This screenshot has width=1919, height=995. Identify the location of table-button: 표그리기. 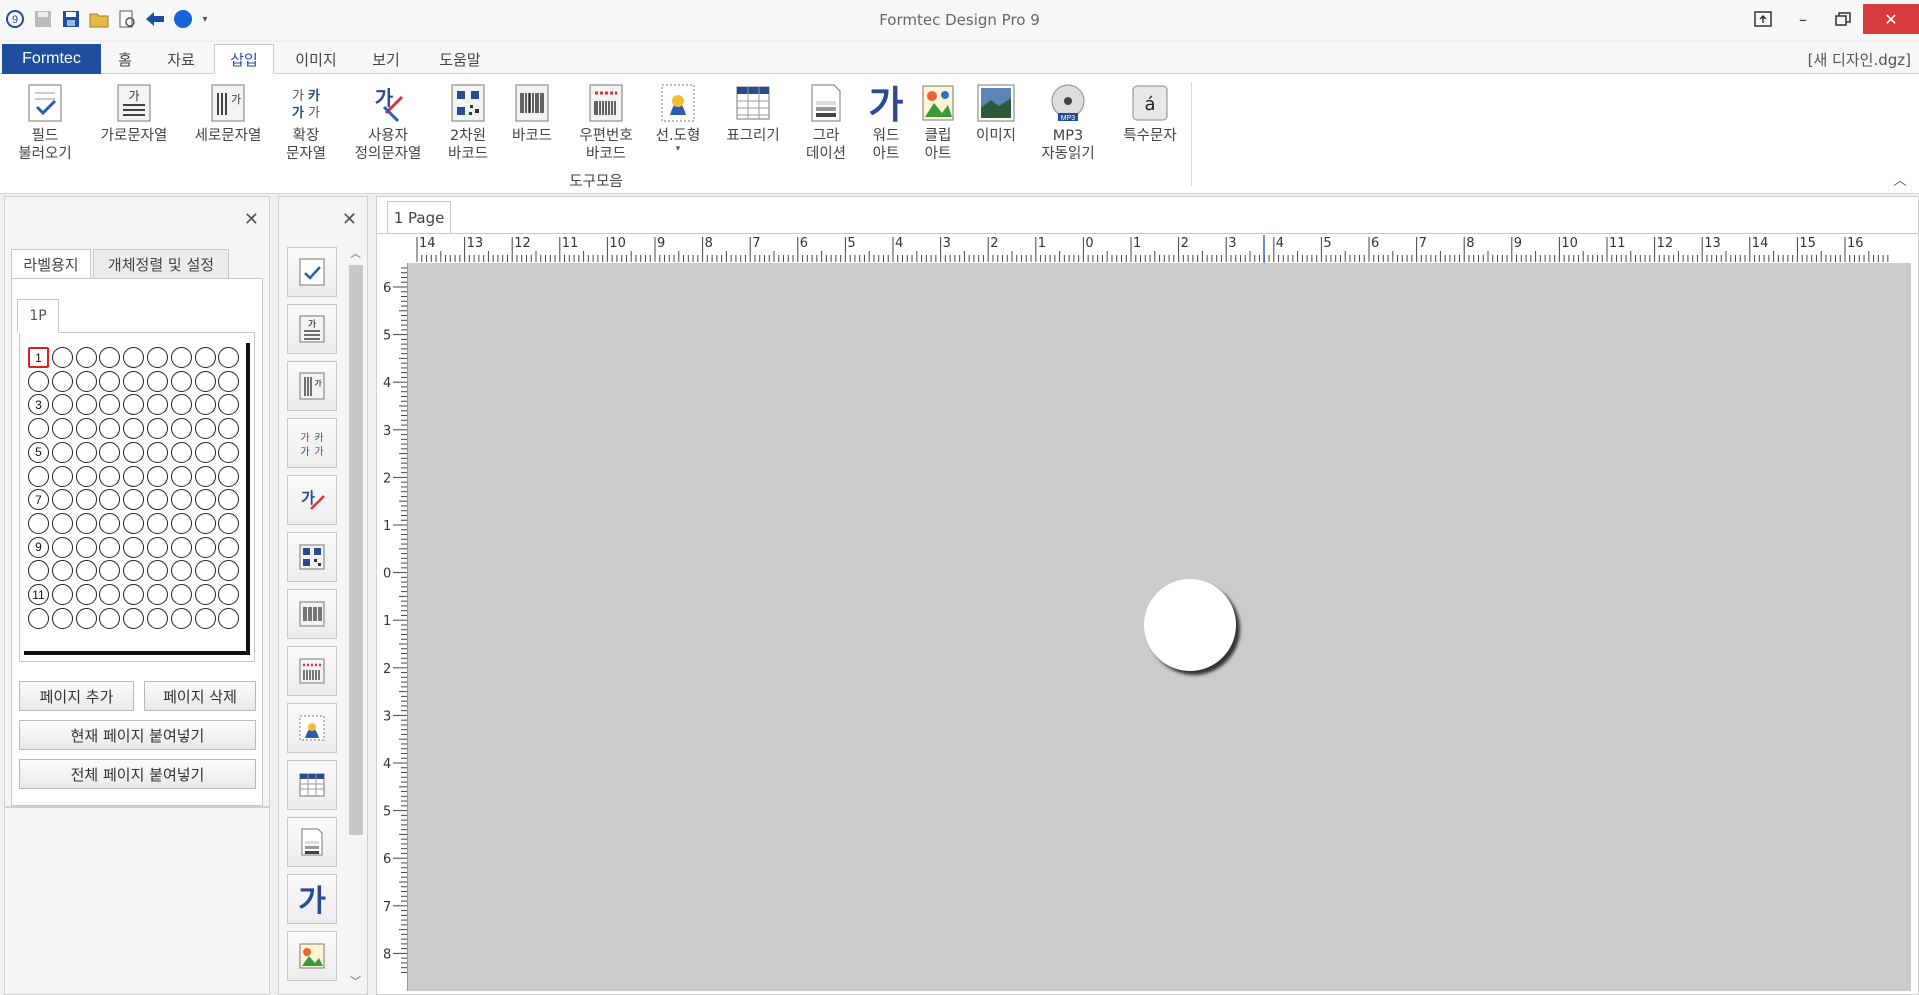
(753, 113).